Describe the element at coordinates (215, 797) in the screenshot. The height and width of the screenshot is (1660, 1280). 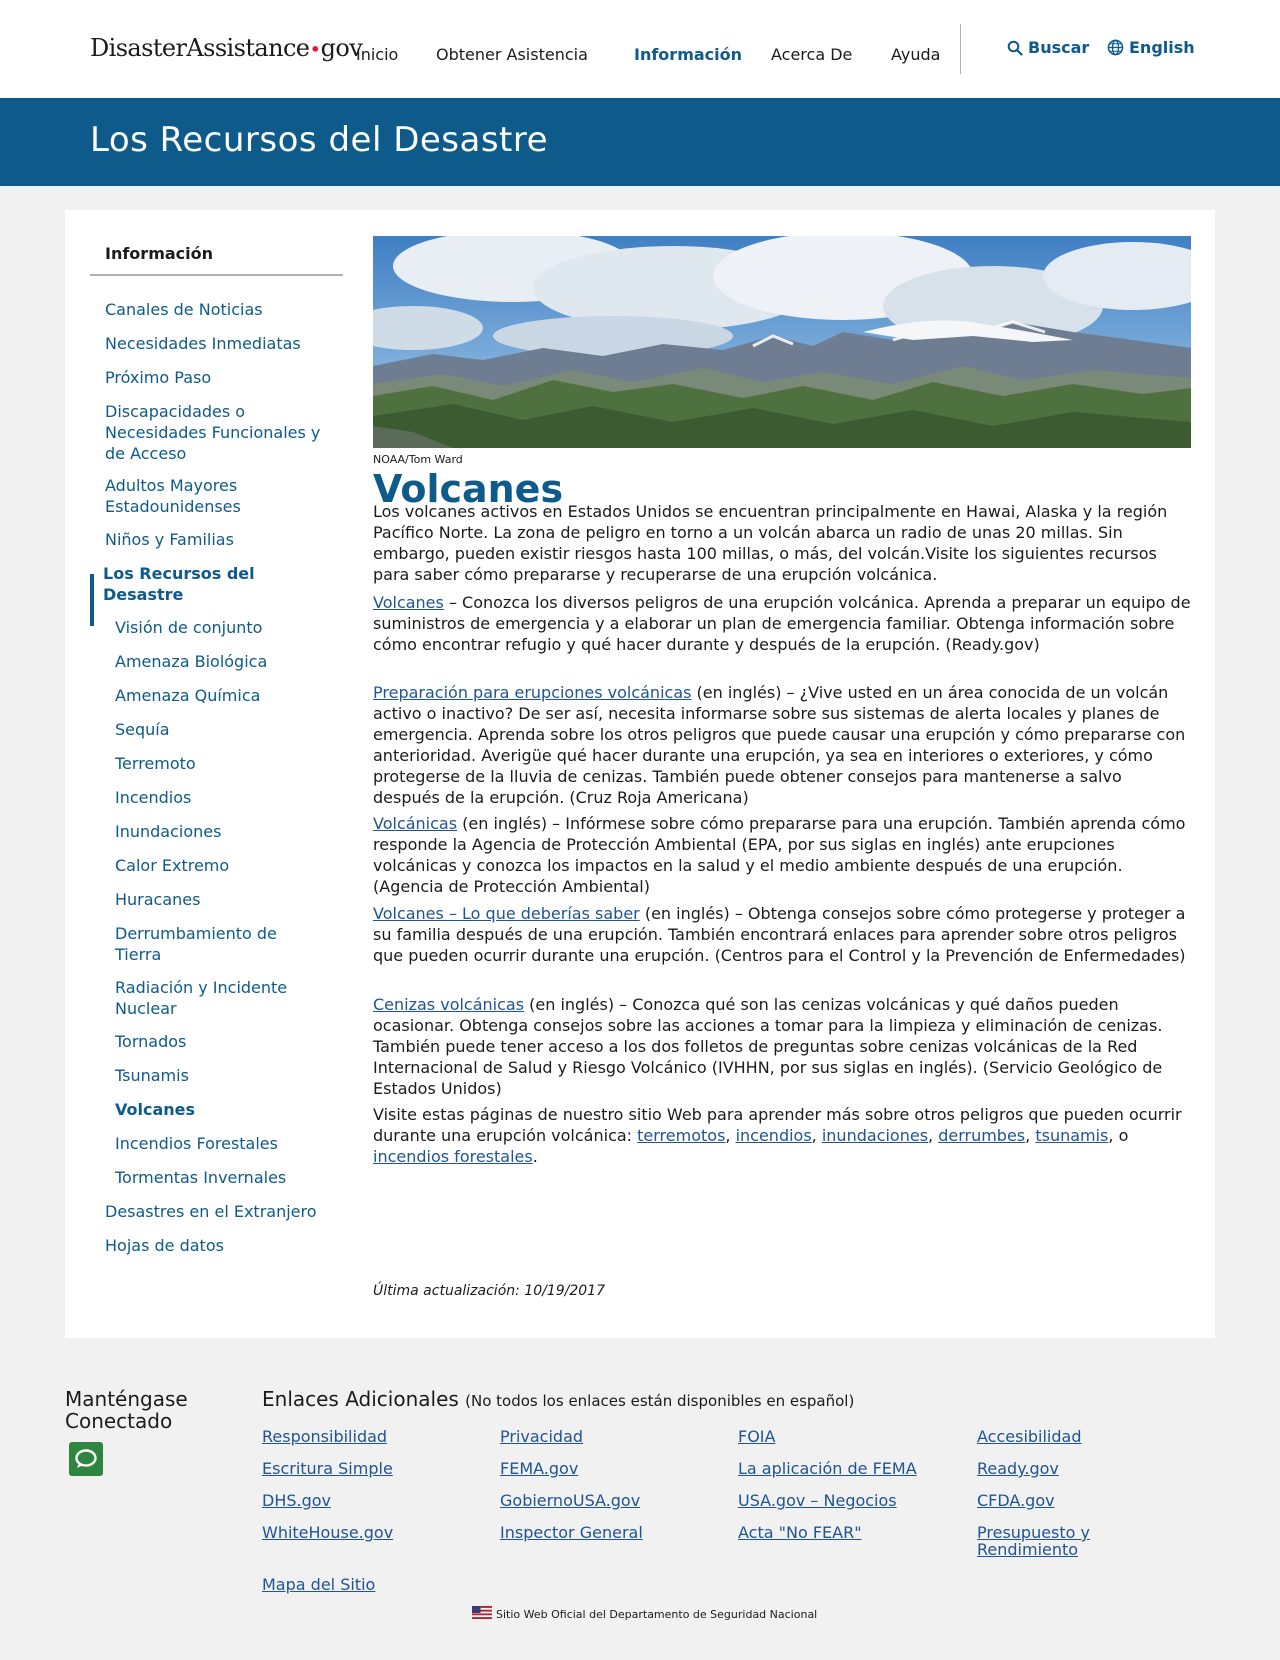
I see `sidebar-subitem-incendios: Incendios` at that location.